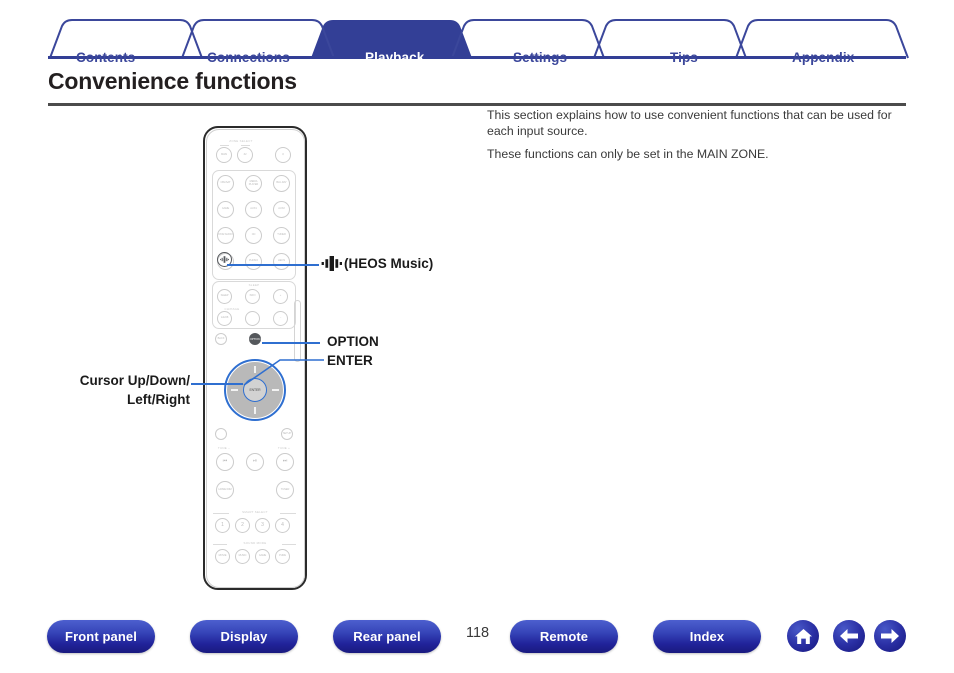 The image size is (954, 673). What do you see at coordinates (477, 57) in the screenshot?
I see `tab-baseline` at bounding box center [477, 57].